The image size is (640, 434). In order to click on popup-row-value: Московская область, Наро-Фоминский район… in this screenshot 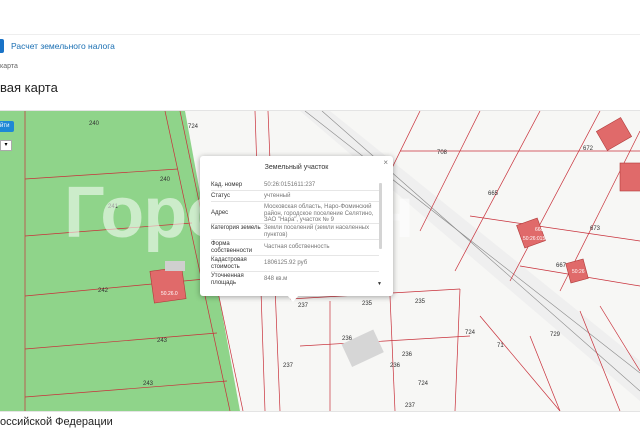, I will do `click(319, 213)`.